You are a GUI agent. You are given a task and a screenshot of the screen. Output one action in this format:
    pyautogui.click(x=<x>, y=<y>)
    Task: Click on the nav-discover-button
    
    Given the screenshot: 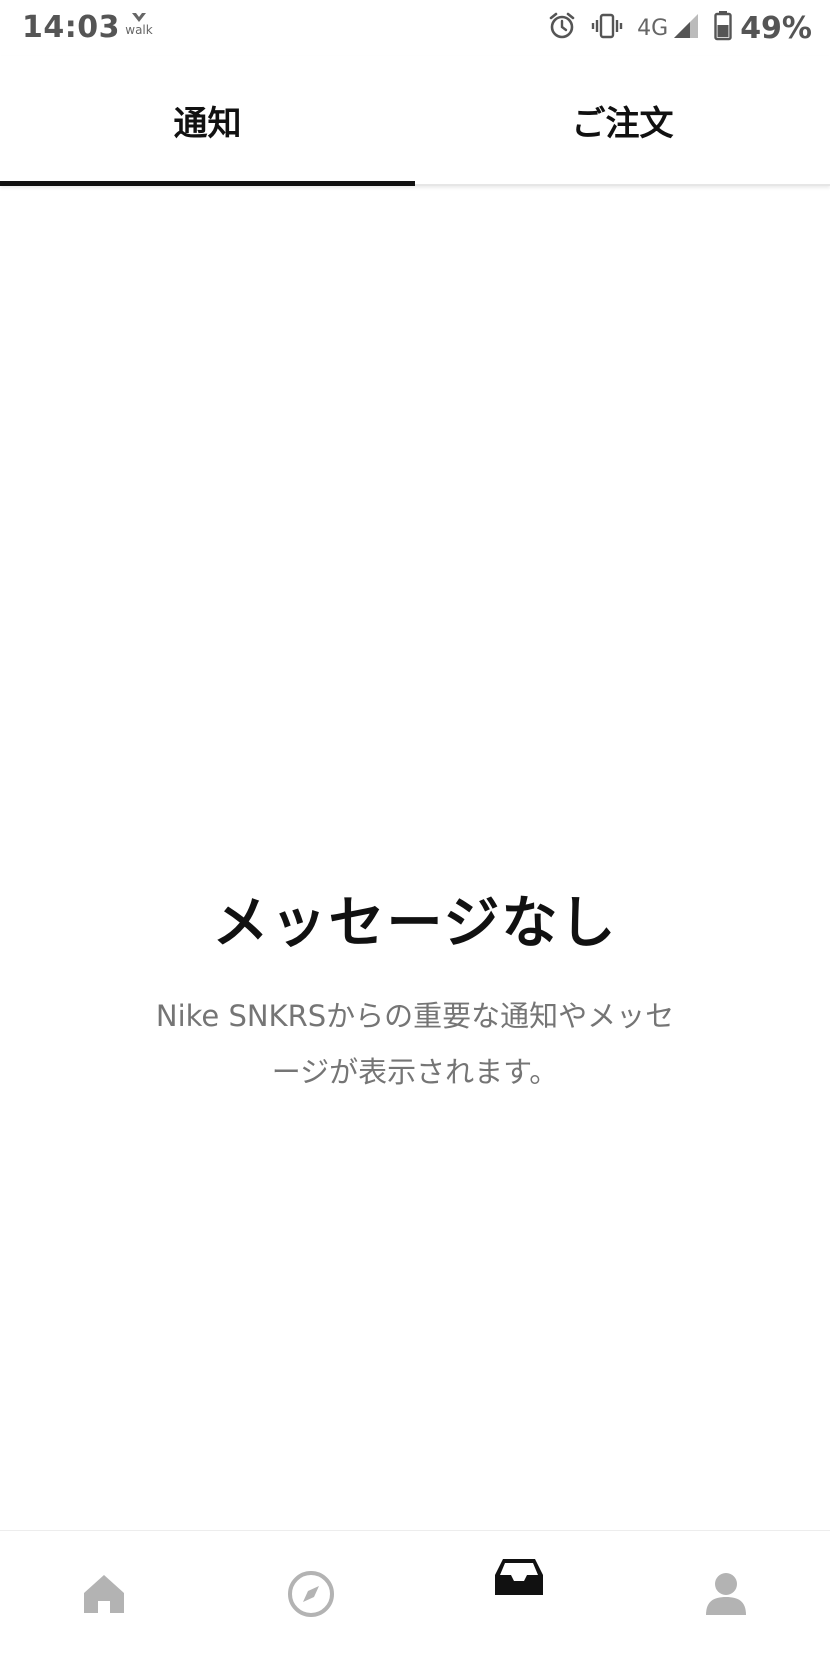 What is the action you would take?
    pyautogui.click(x=310, y=1596)
    